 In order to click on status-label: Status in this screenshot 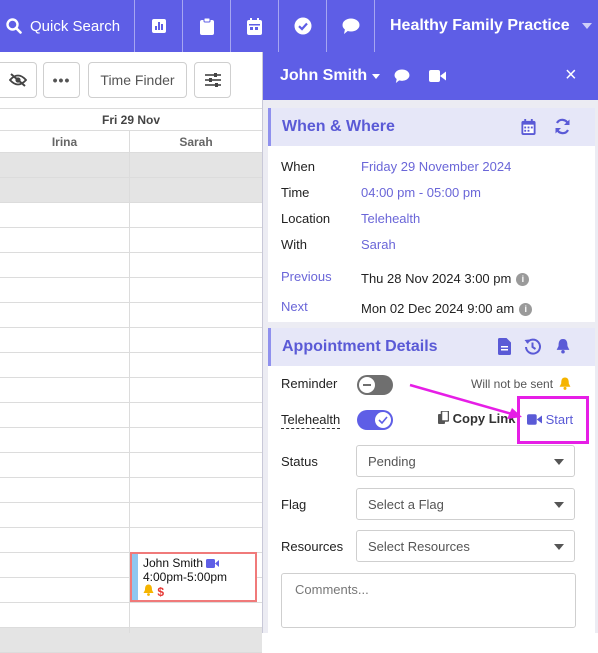, I will do `click(299, 461)`.